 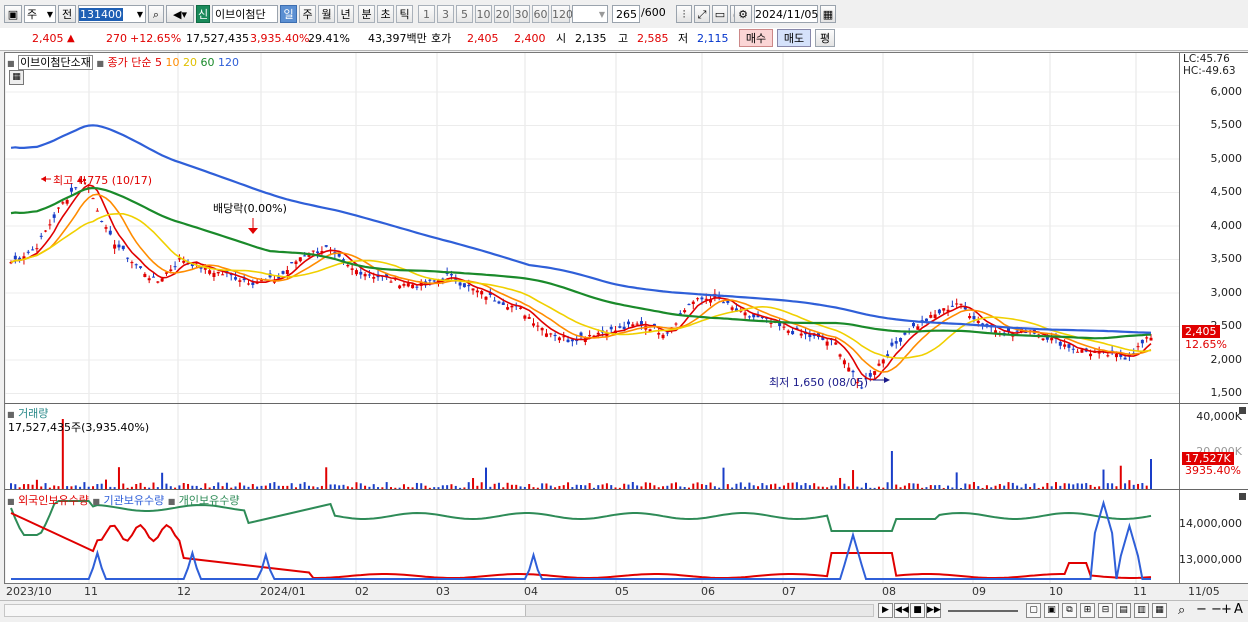 I want to click on gear-icon: ⚙, so click(x=743, y=14).